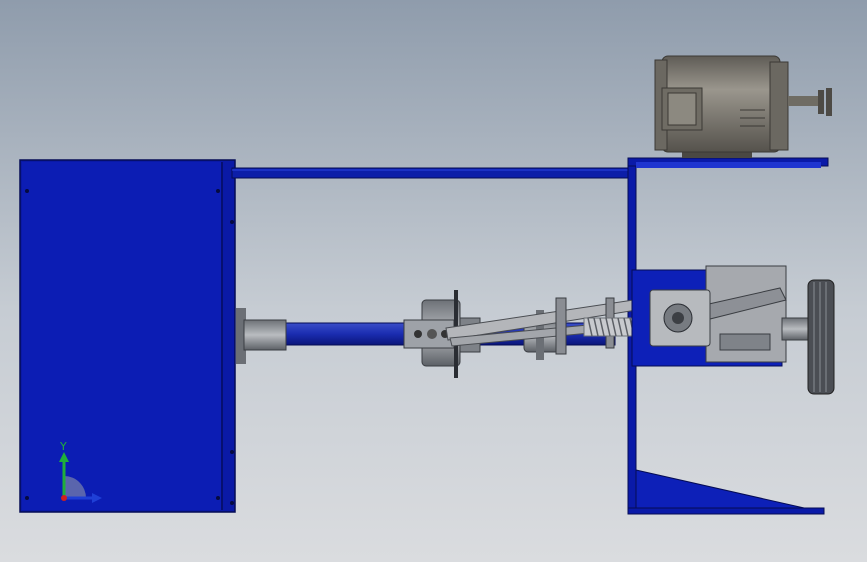 The image size is (867, 562). Describe the element at coordinates (63, 446) in the screenshot. I see `y-axis-label: Y` at that location.